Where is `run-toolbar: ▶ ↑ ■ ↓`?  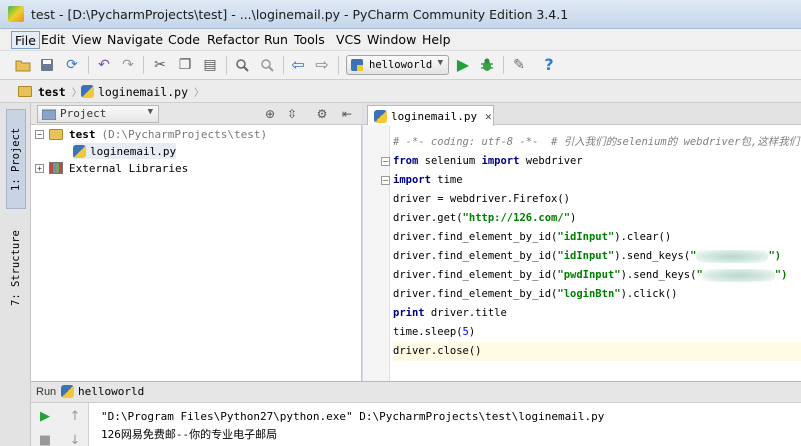
run-toolbar: ▶ ↑ ■ ↓ is located at coordinates (60, 424).